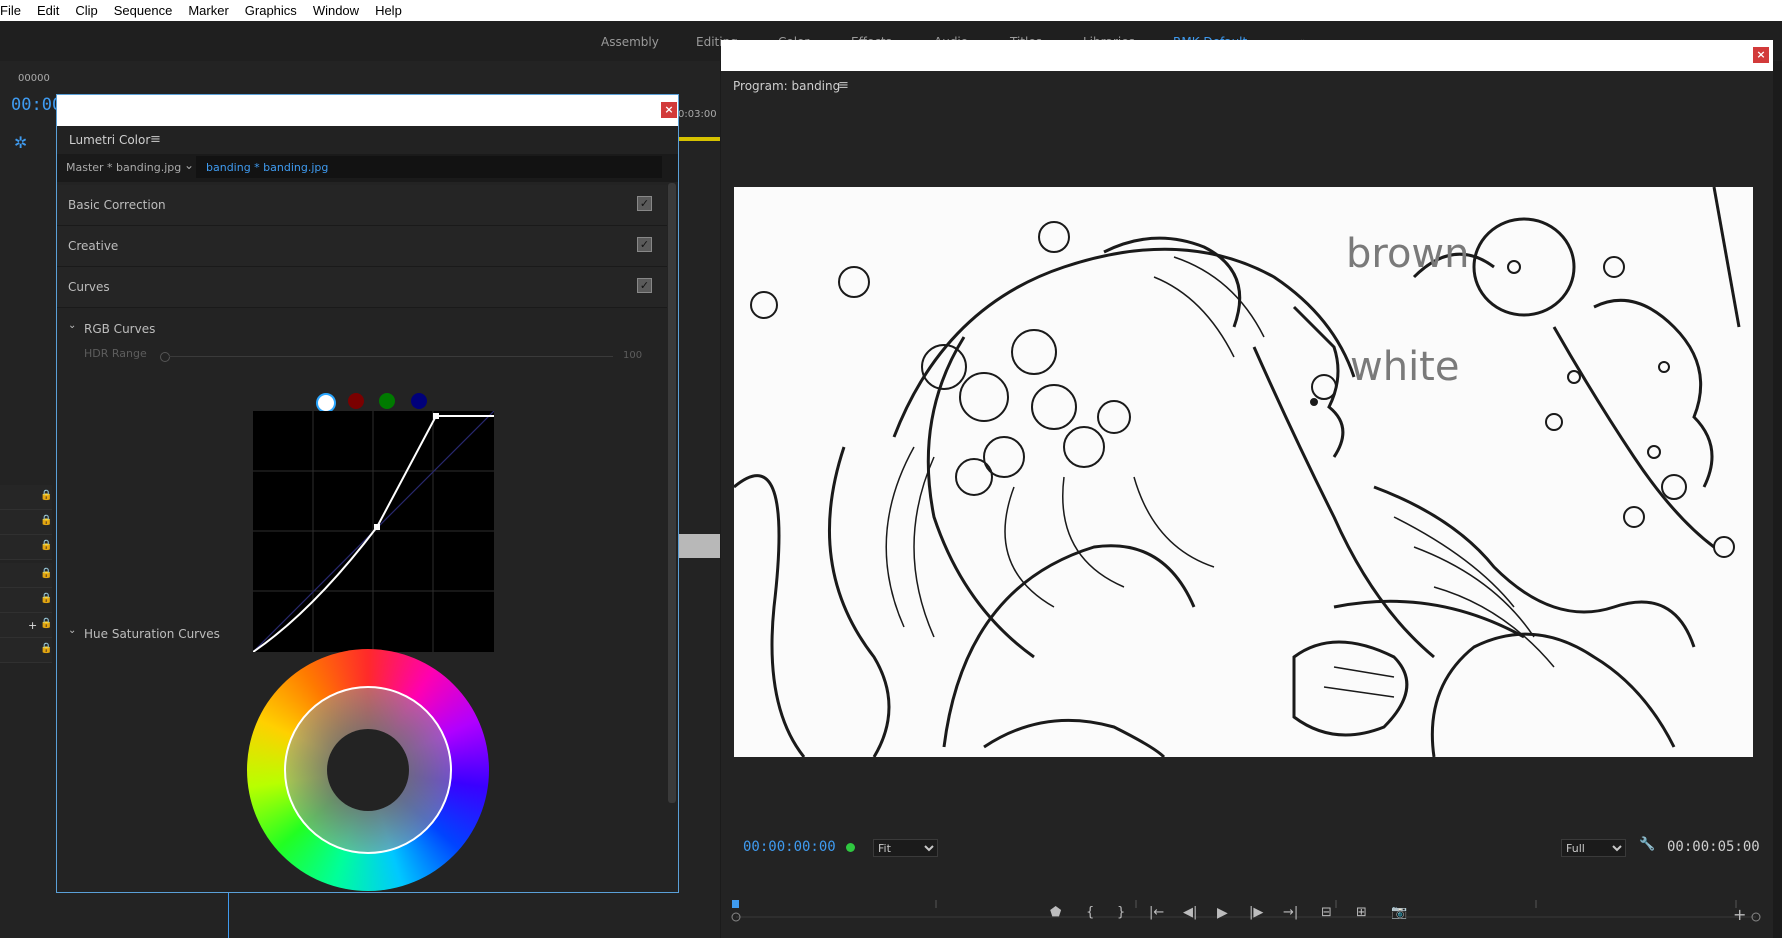 The width and height of the screenshot is (1782, 938). What do you see at coordinates (362, 287) in the screenshot?
I see `section-curves: Curves ✓` at bounding box center [362, 287].